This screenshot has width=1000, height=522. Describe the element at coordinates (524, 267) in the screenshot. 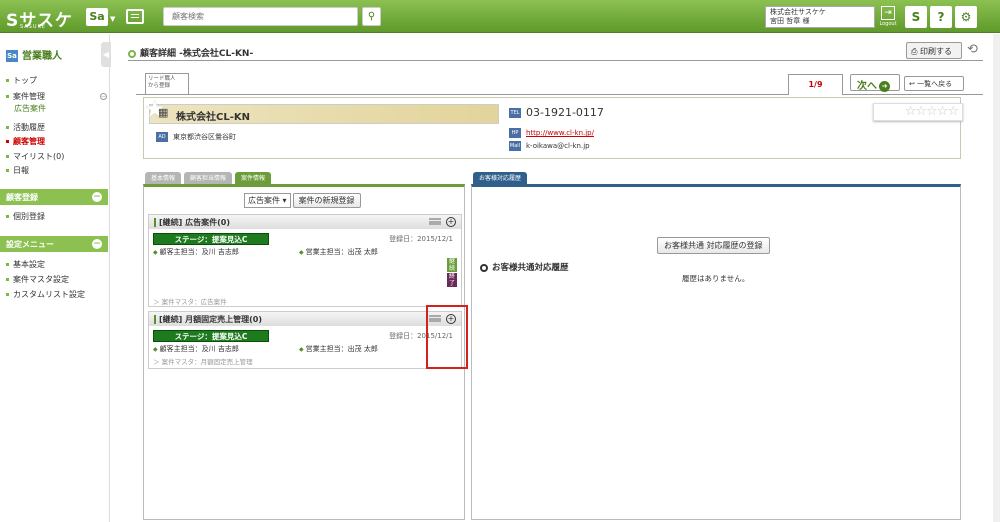

I see `history-title: お客様共通対応履歴` at that location.